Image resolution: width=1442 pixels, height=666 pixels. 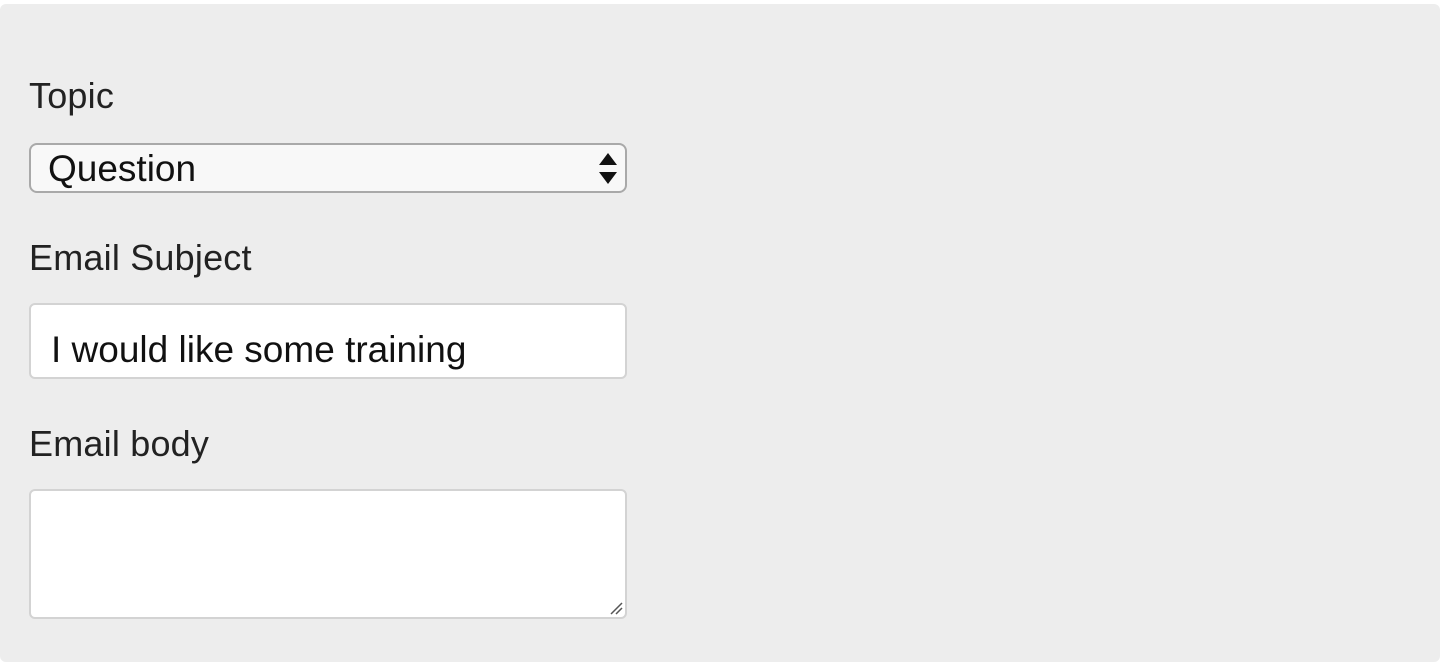 What do you see at coordinates (328, 341) in the screenshot?
I see `email-subject-input` at bounding box center [328, 341].